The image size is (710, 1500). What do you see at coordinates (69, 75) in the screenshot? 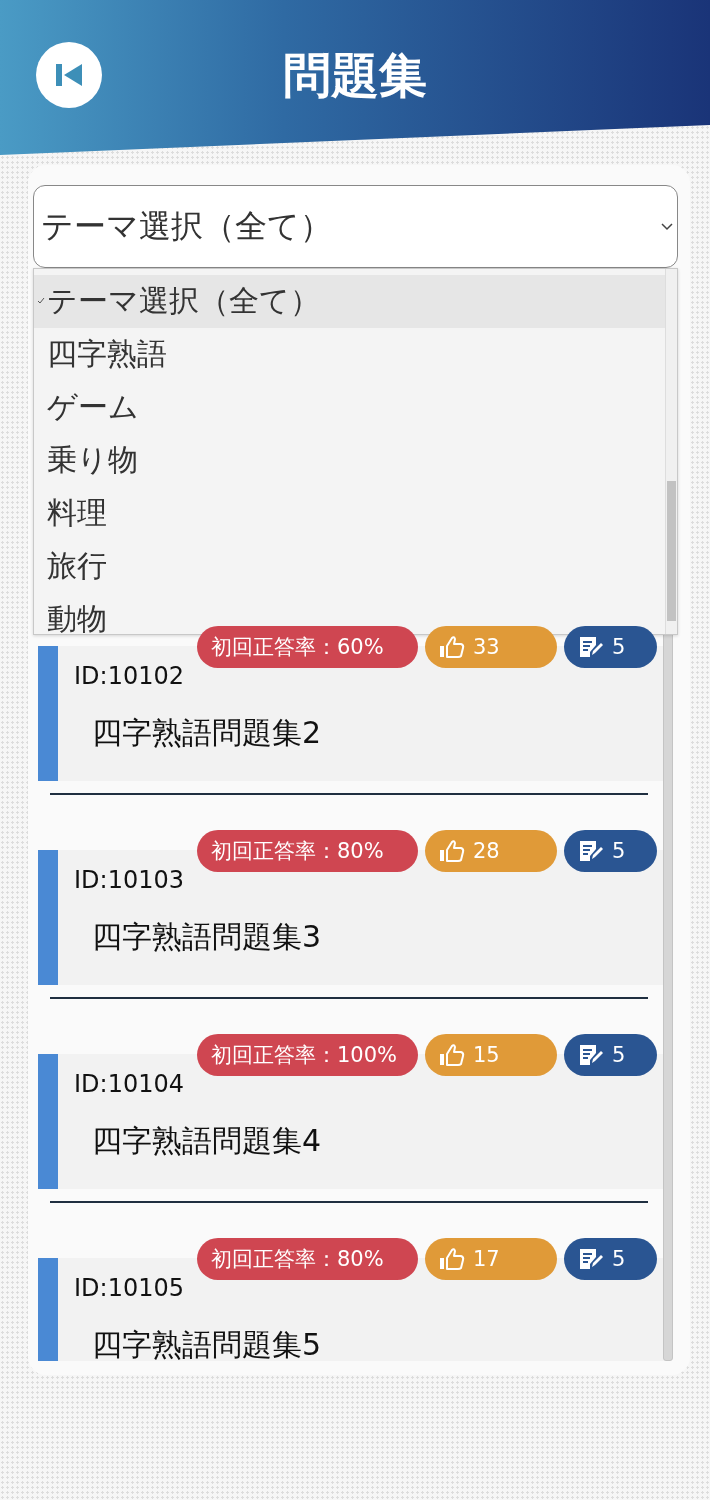
I see `skip-back-icon` at bounding box center [69, 75].